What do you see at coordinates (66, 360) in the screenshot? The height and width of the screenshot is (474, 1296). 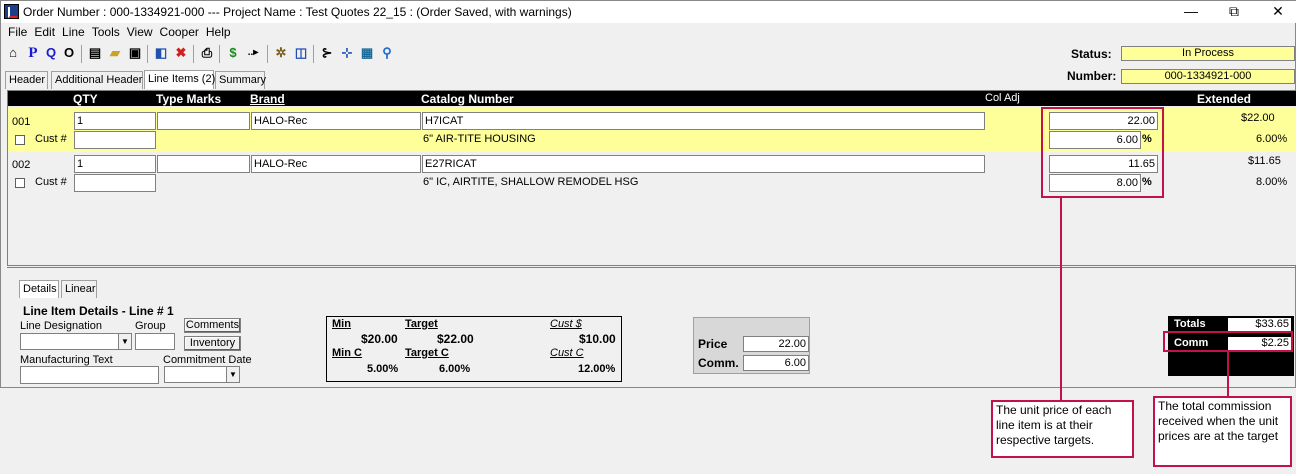 I see `manufacturing-text-label: Manufacturing Text` at bounding box center [66, 360].